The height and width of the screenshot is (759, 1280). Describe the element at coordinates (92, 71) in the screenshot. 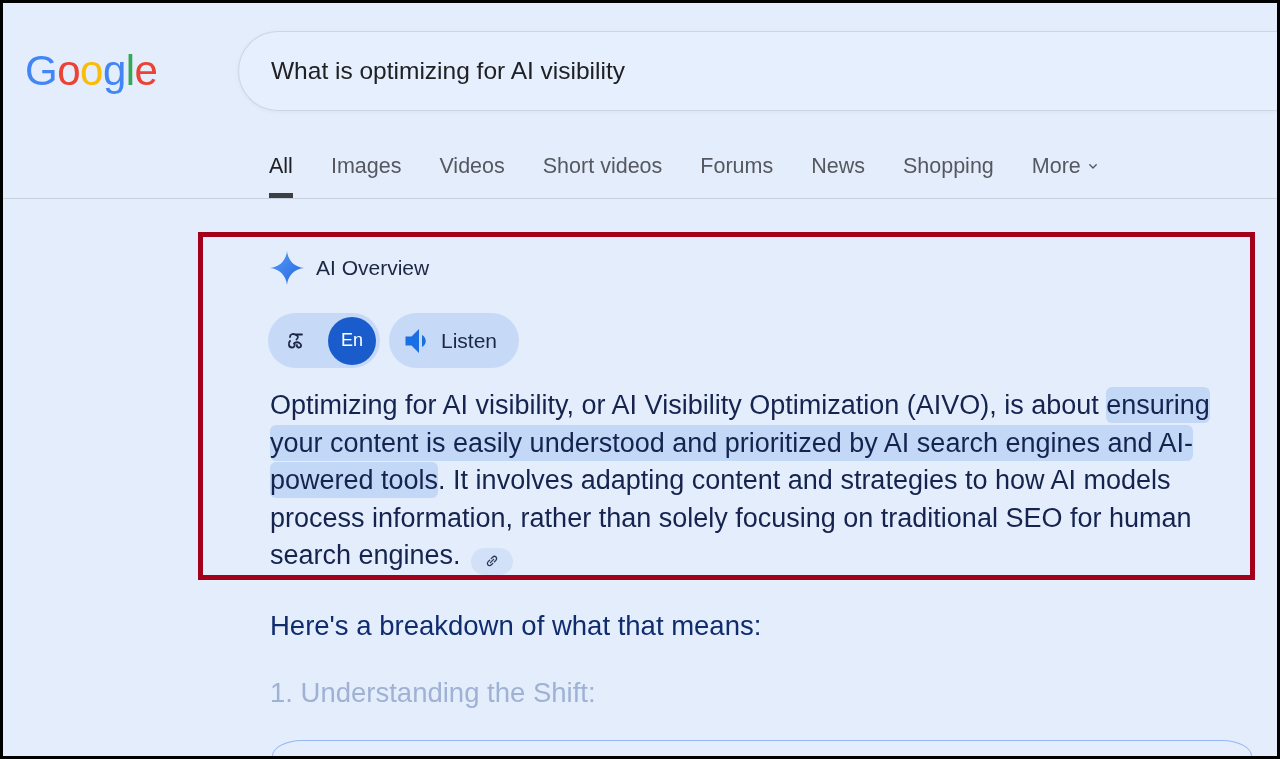

I see `logo: Google` at that location.